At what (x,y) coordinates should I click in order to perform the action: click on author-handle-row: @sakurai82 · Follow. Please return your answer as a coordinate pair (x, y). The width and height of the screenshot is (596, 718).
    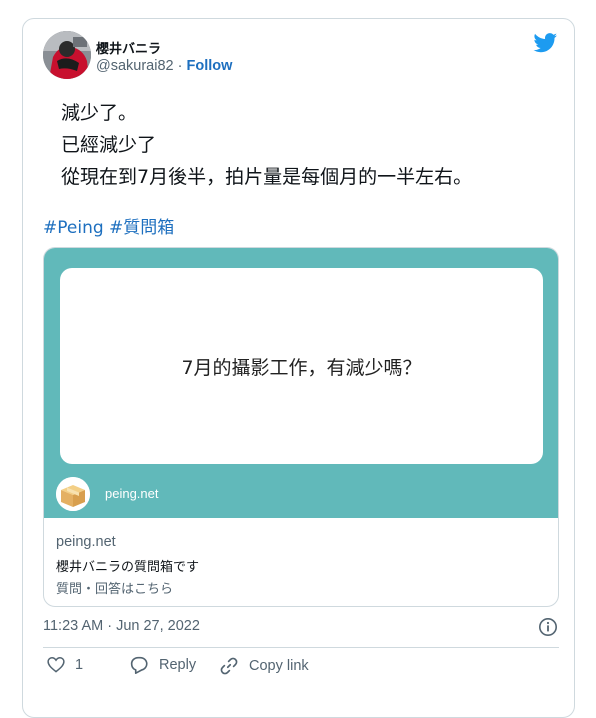
    Looking at the image, I should click on (164, 66).